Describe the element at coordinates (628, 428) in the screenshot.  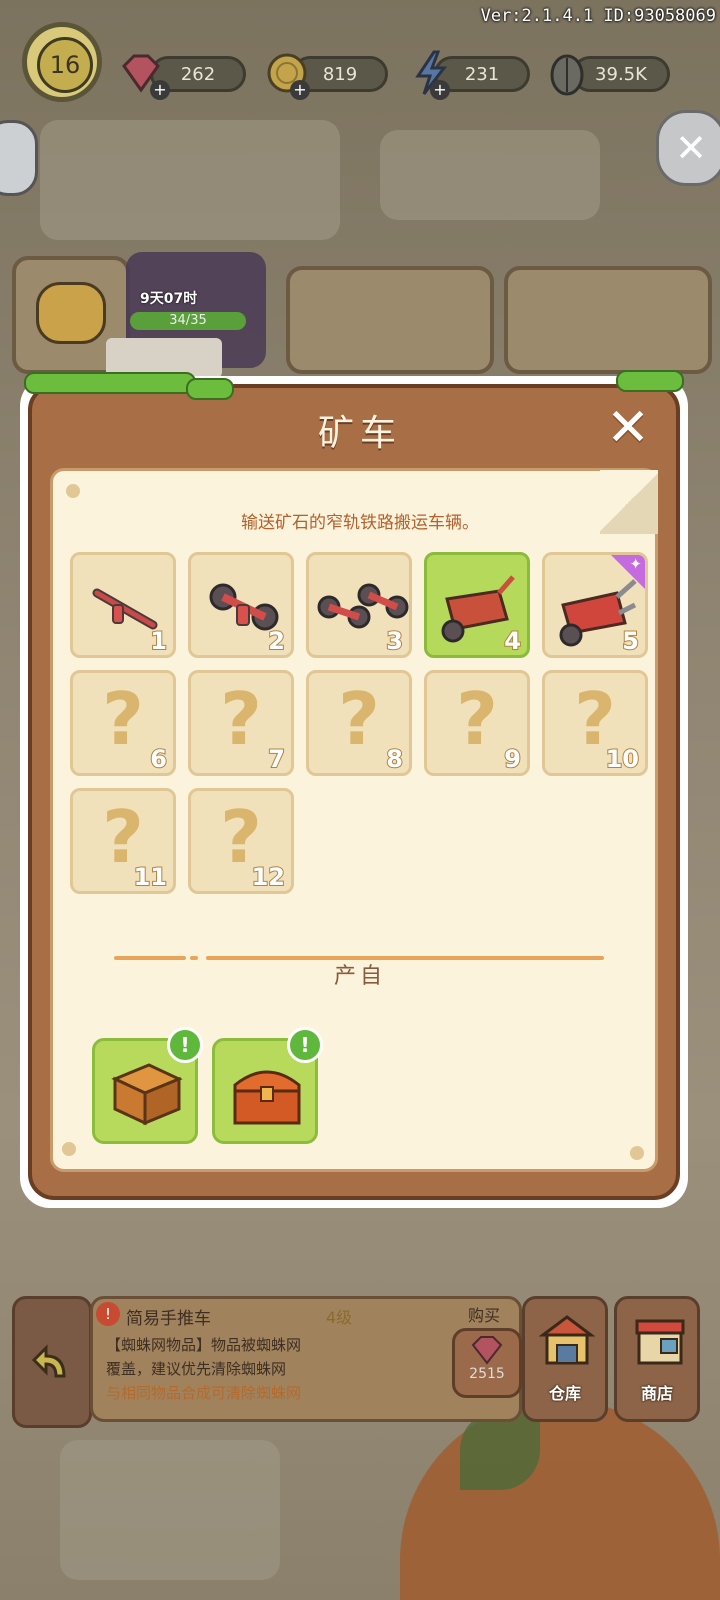
I see `dialog-close-icon: ✕` at that location.